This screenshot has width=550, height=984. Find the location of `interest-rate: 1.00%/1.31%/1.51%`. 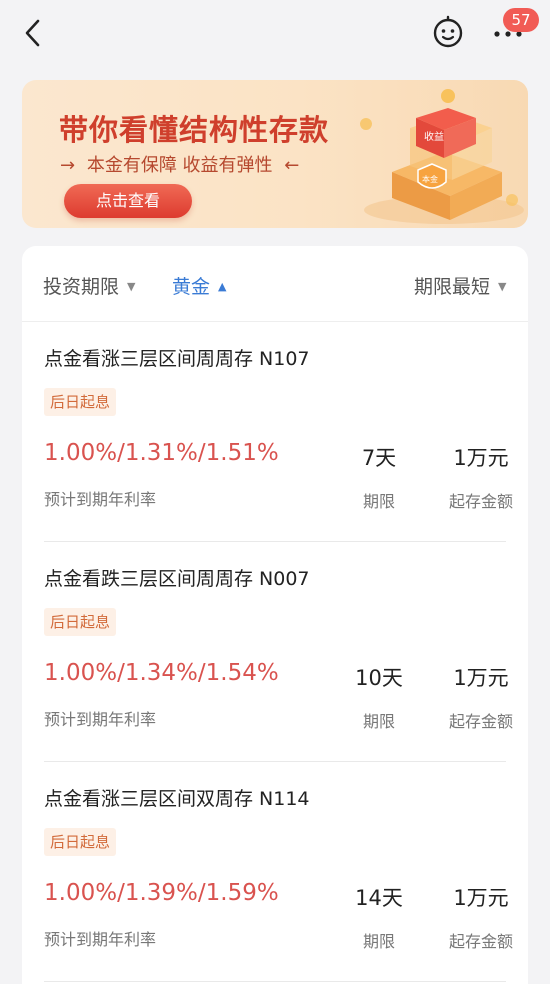

interest-rate: 1.00%/1.31%/1.51% is located at coordinates (161, 453).